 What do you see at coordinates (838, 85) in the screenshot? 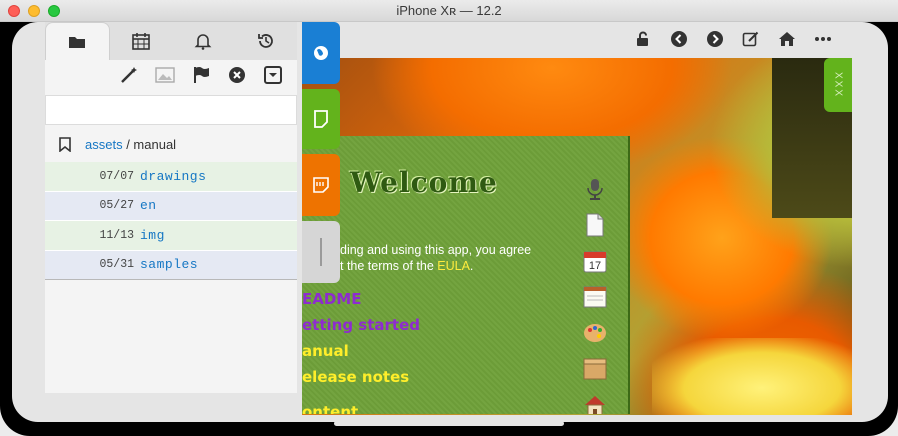
I see `right-side-tab: XXX` at bounding box center [838, 85].